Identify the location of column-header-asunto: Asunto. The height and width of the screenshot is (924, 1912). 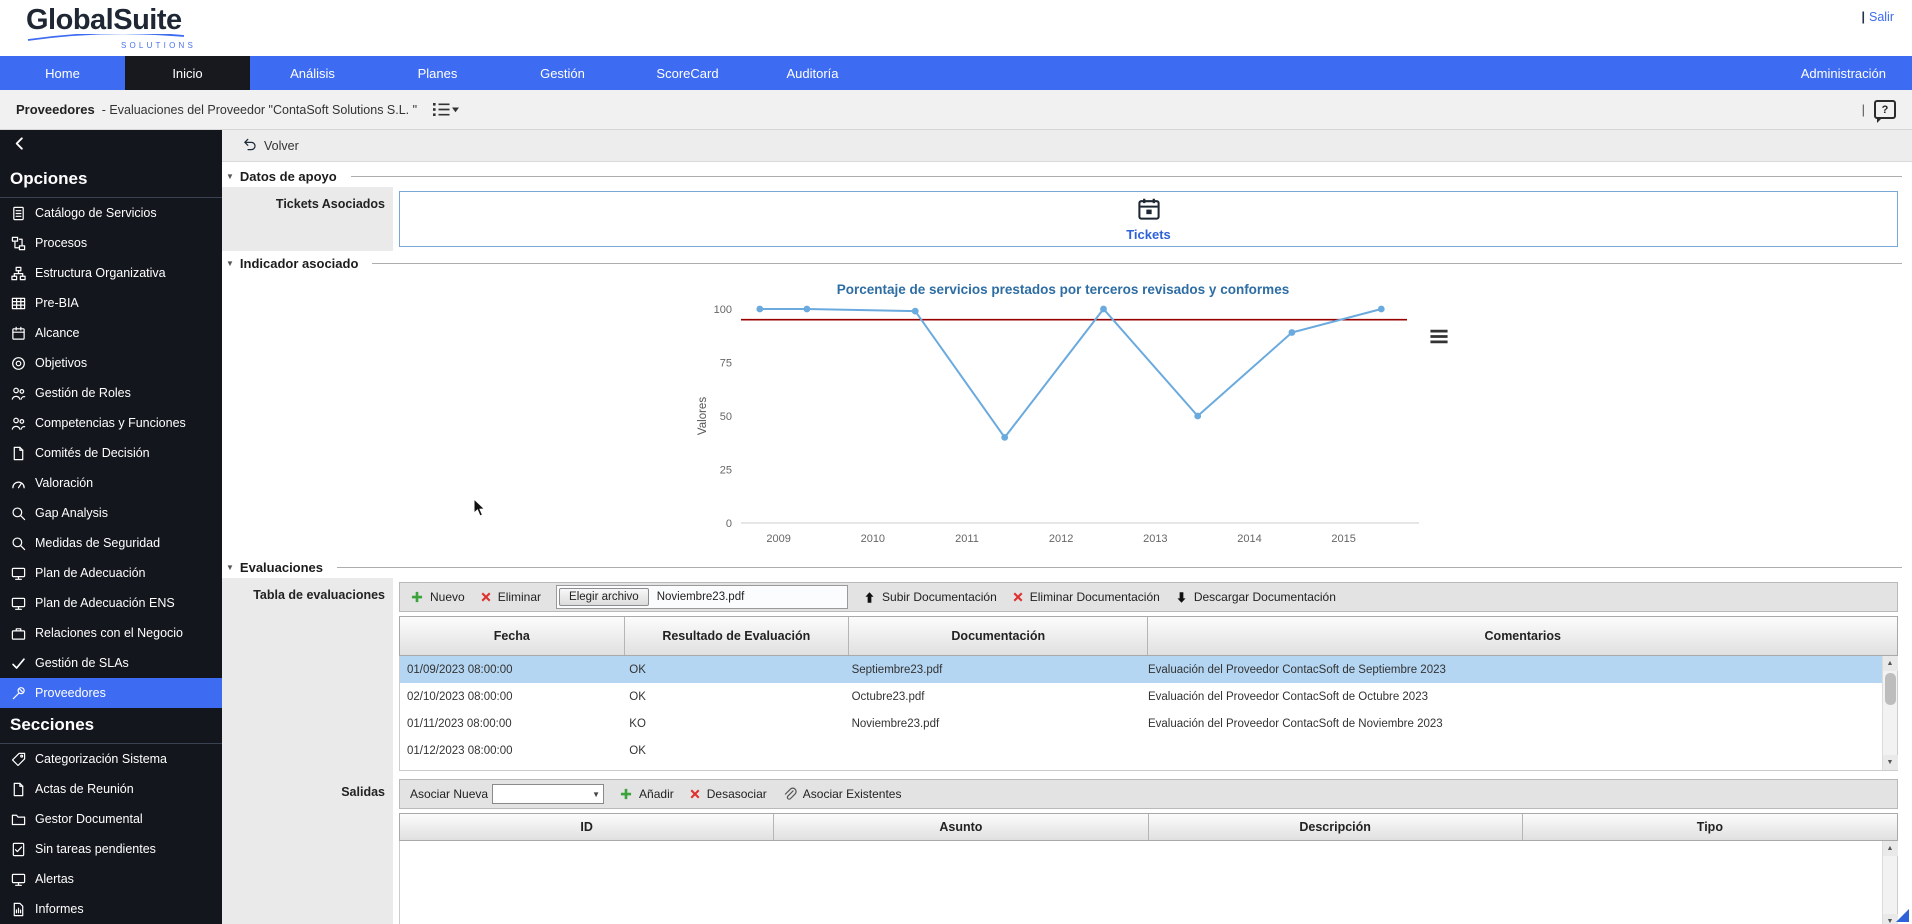
(961, 827).